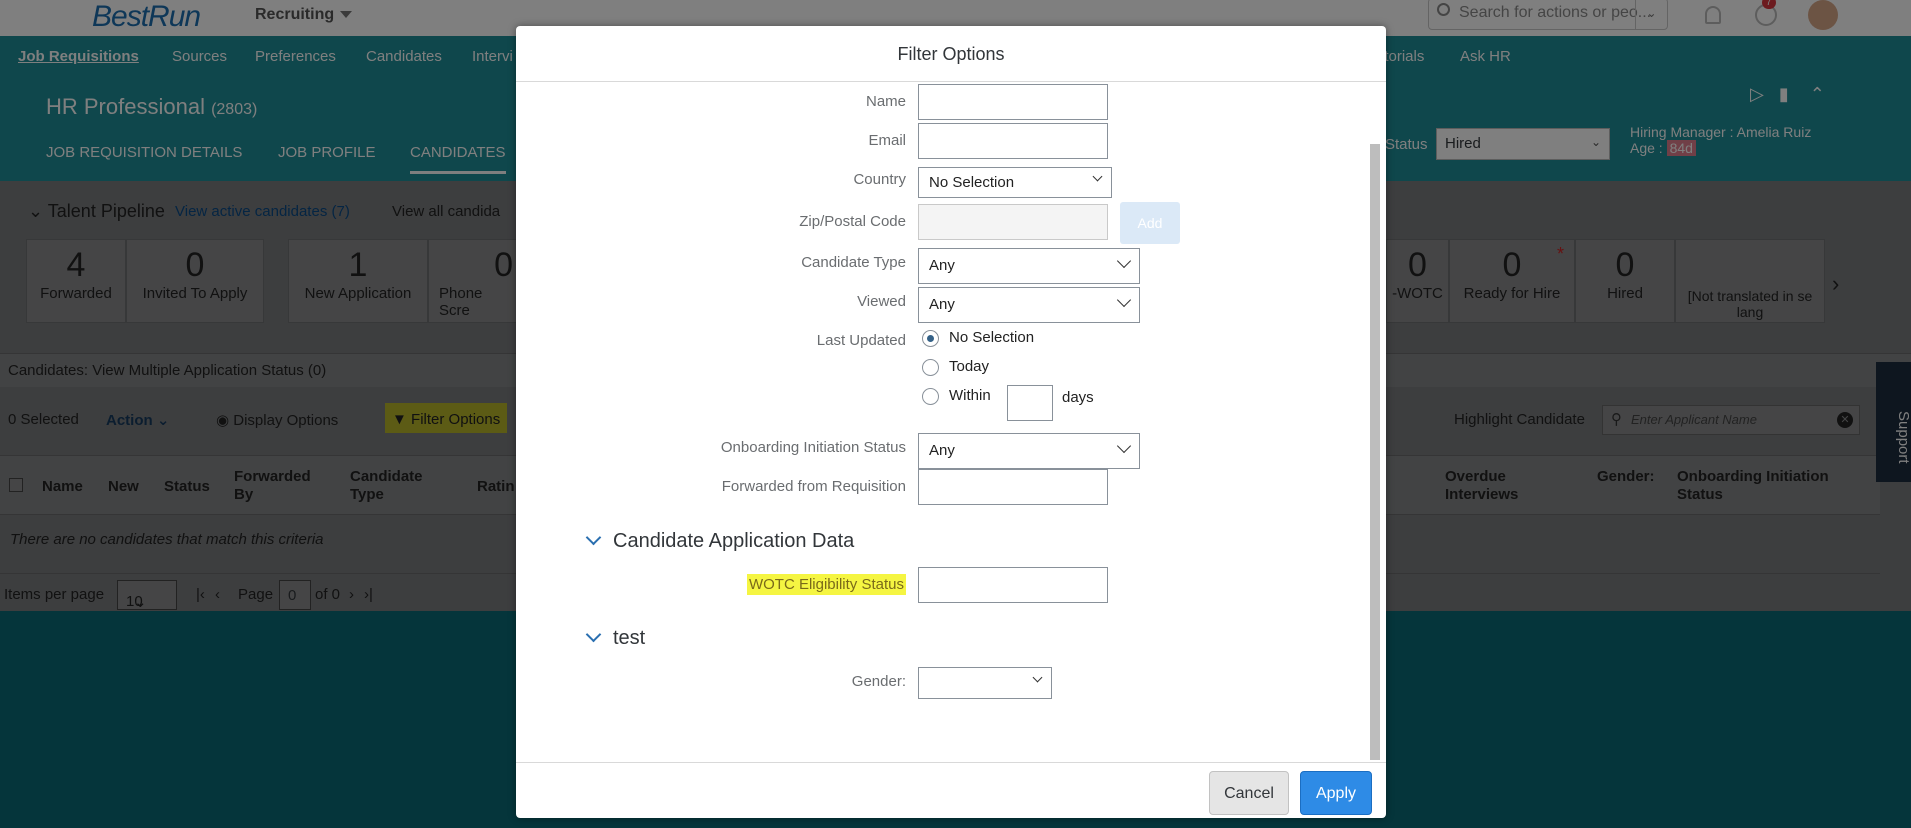 This screenshot has width=1911, height=828. I want to click on add-zip-button: Add, so click(1150, 223).